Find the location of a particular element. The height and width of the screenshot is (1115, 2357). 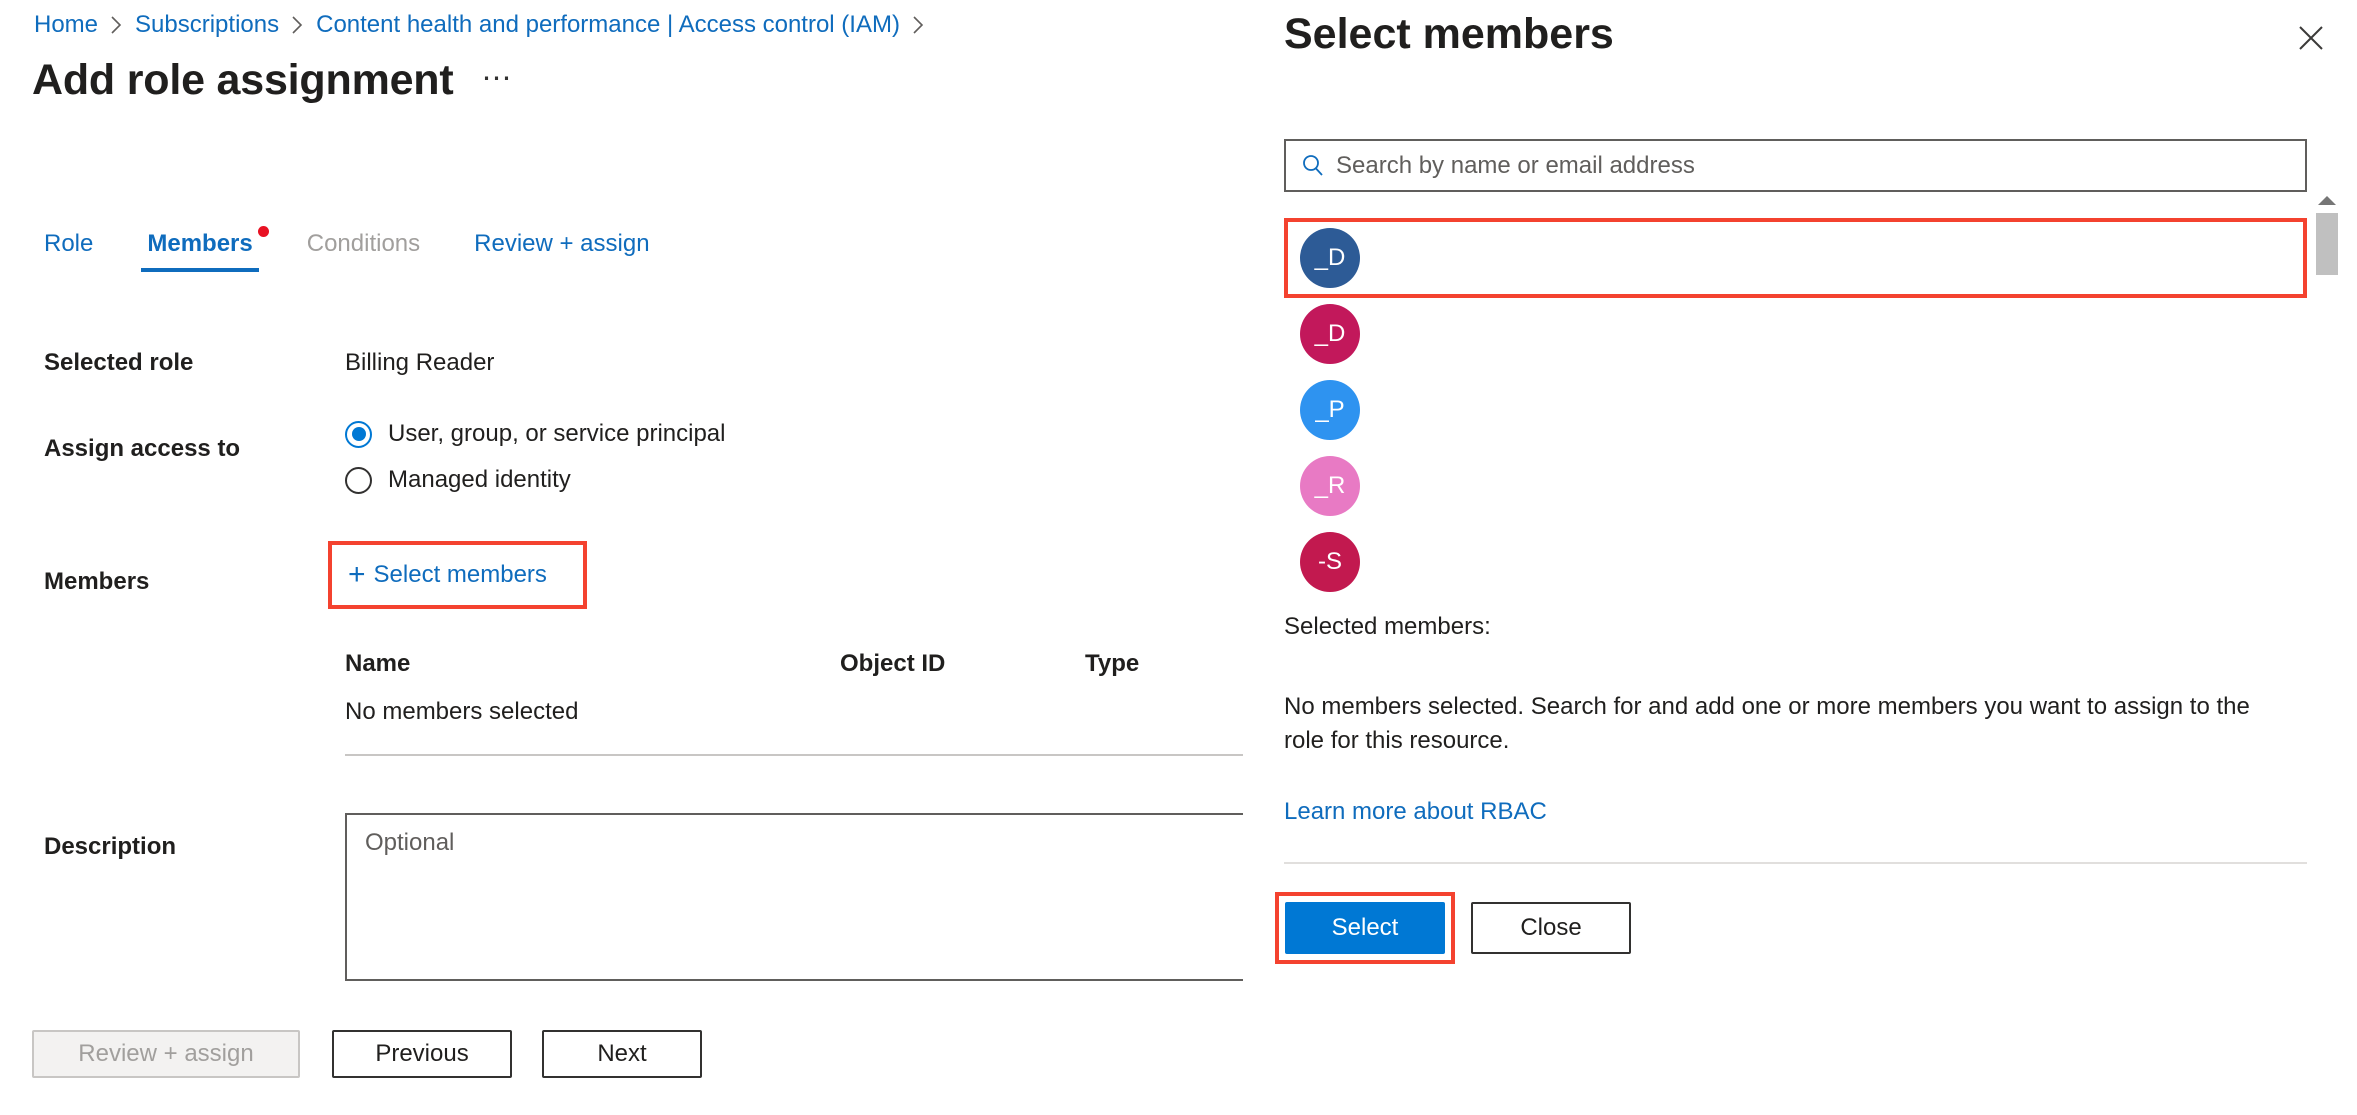

tab-conditions: Conditions is located at coordinates (363, 251).